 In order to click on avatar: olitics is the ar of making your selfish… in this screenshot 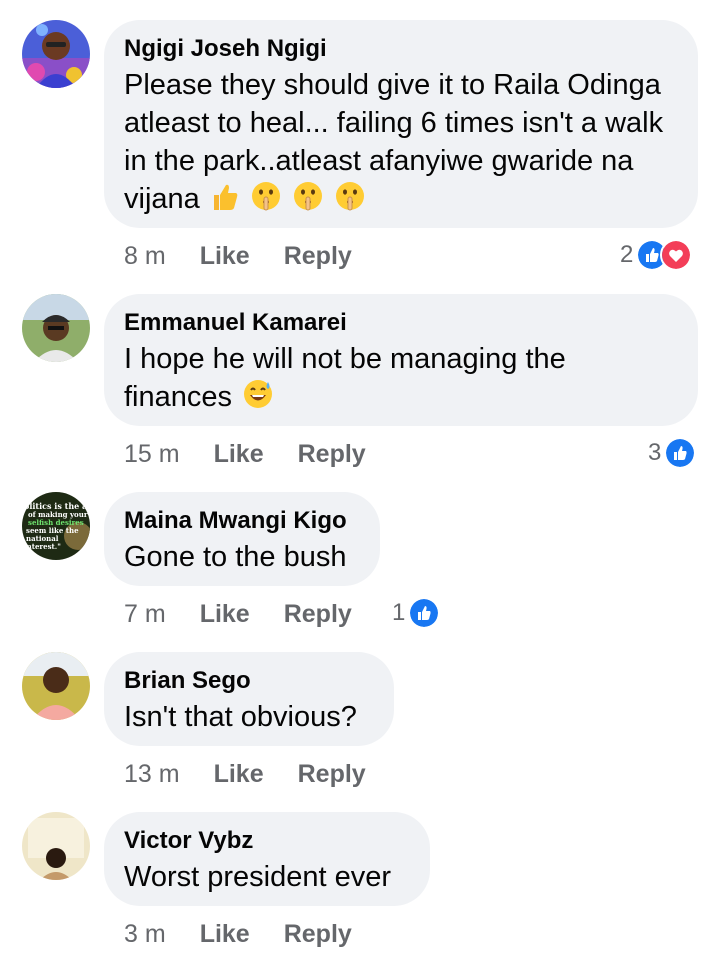, I will do `click(56, 526)`.